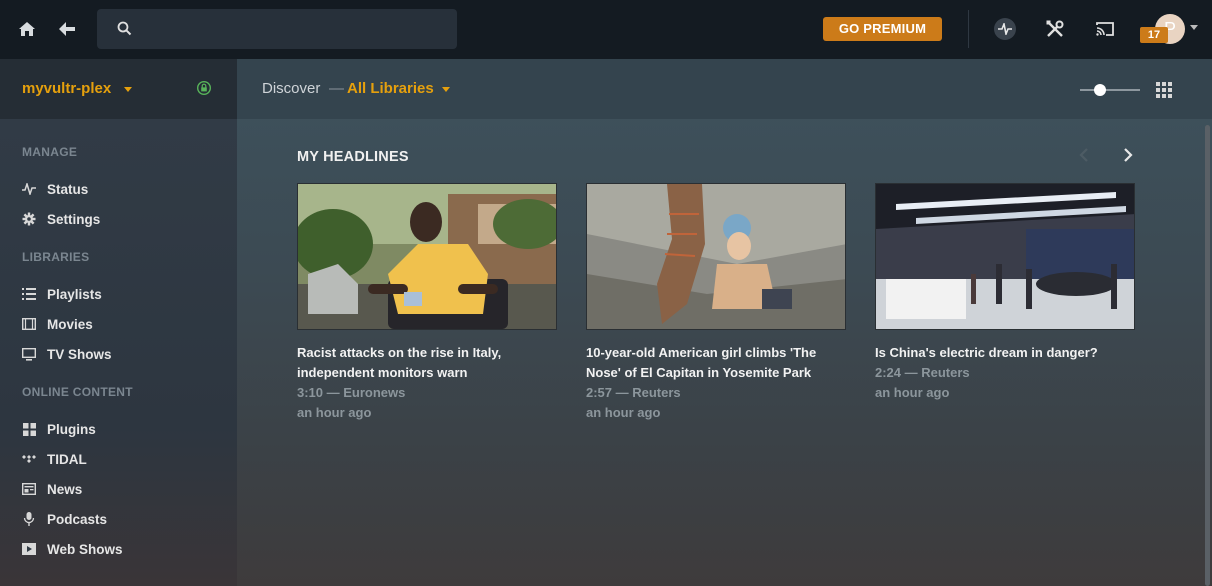 The image size is (1212, 586). I want to click on grid-view-button, so click(1164, 92).